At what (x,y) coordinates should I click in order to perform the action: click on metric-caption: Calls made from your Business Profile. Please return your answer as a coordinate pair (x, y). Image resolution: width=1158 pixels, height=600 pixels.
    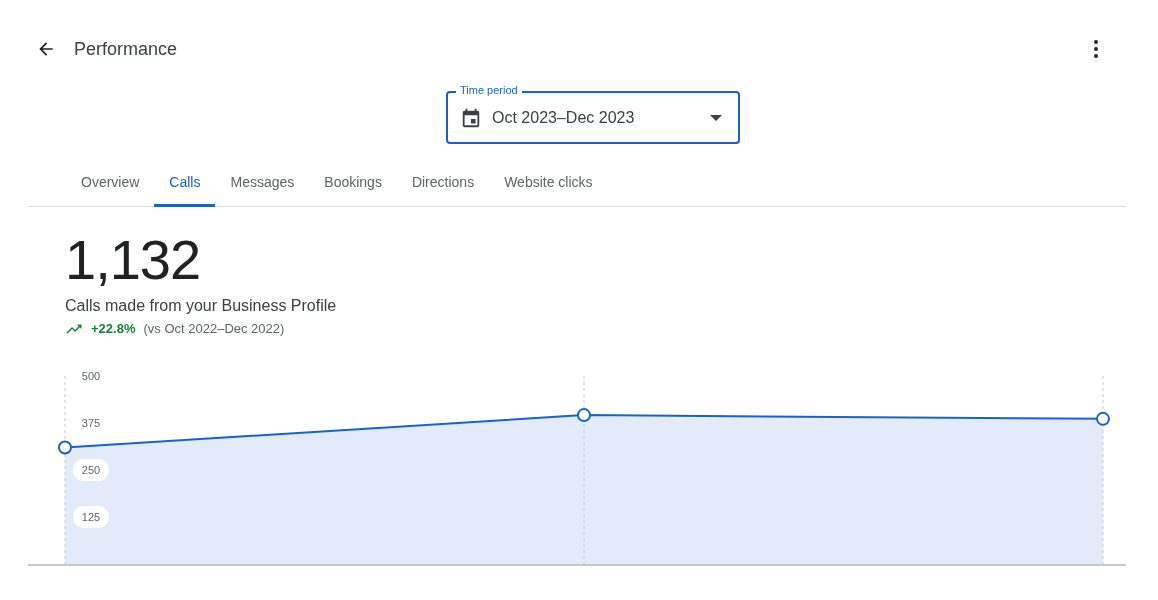
    Looking at the image, I should click on (201, 306).